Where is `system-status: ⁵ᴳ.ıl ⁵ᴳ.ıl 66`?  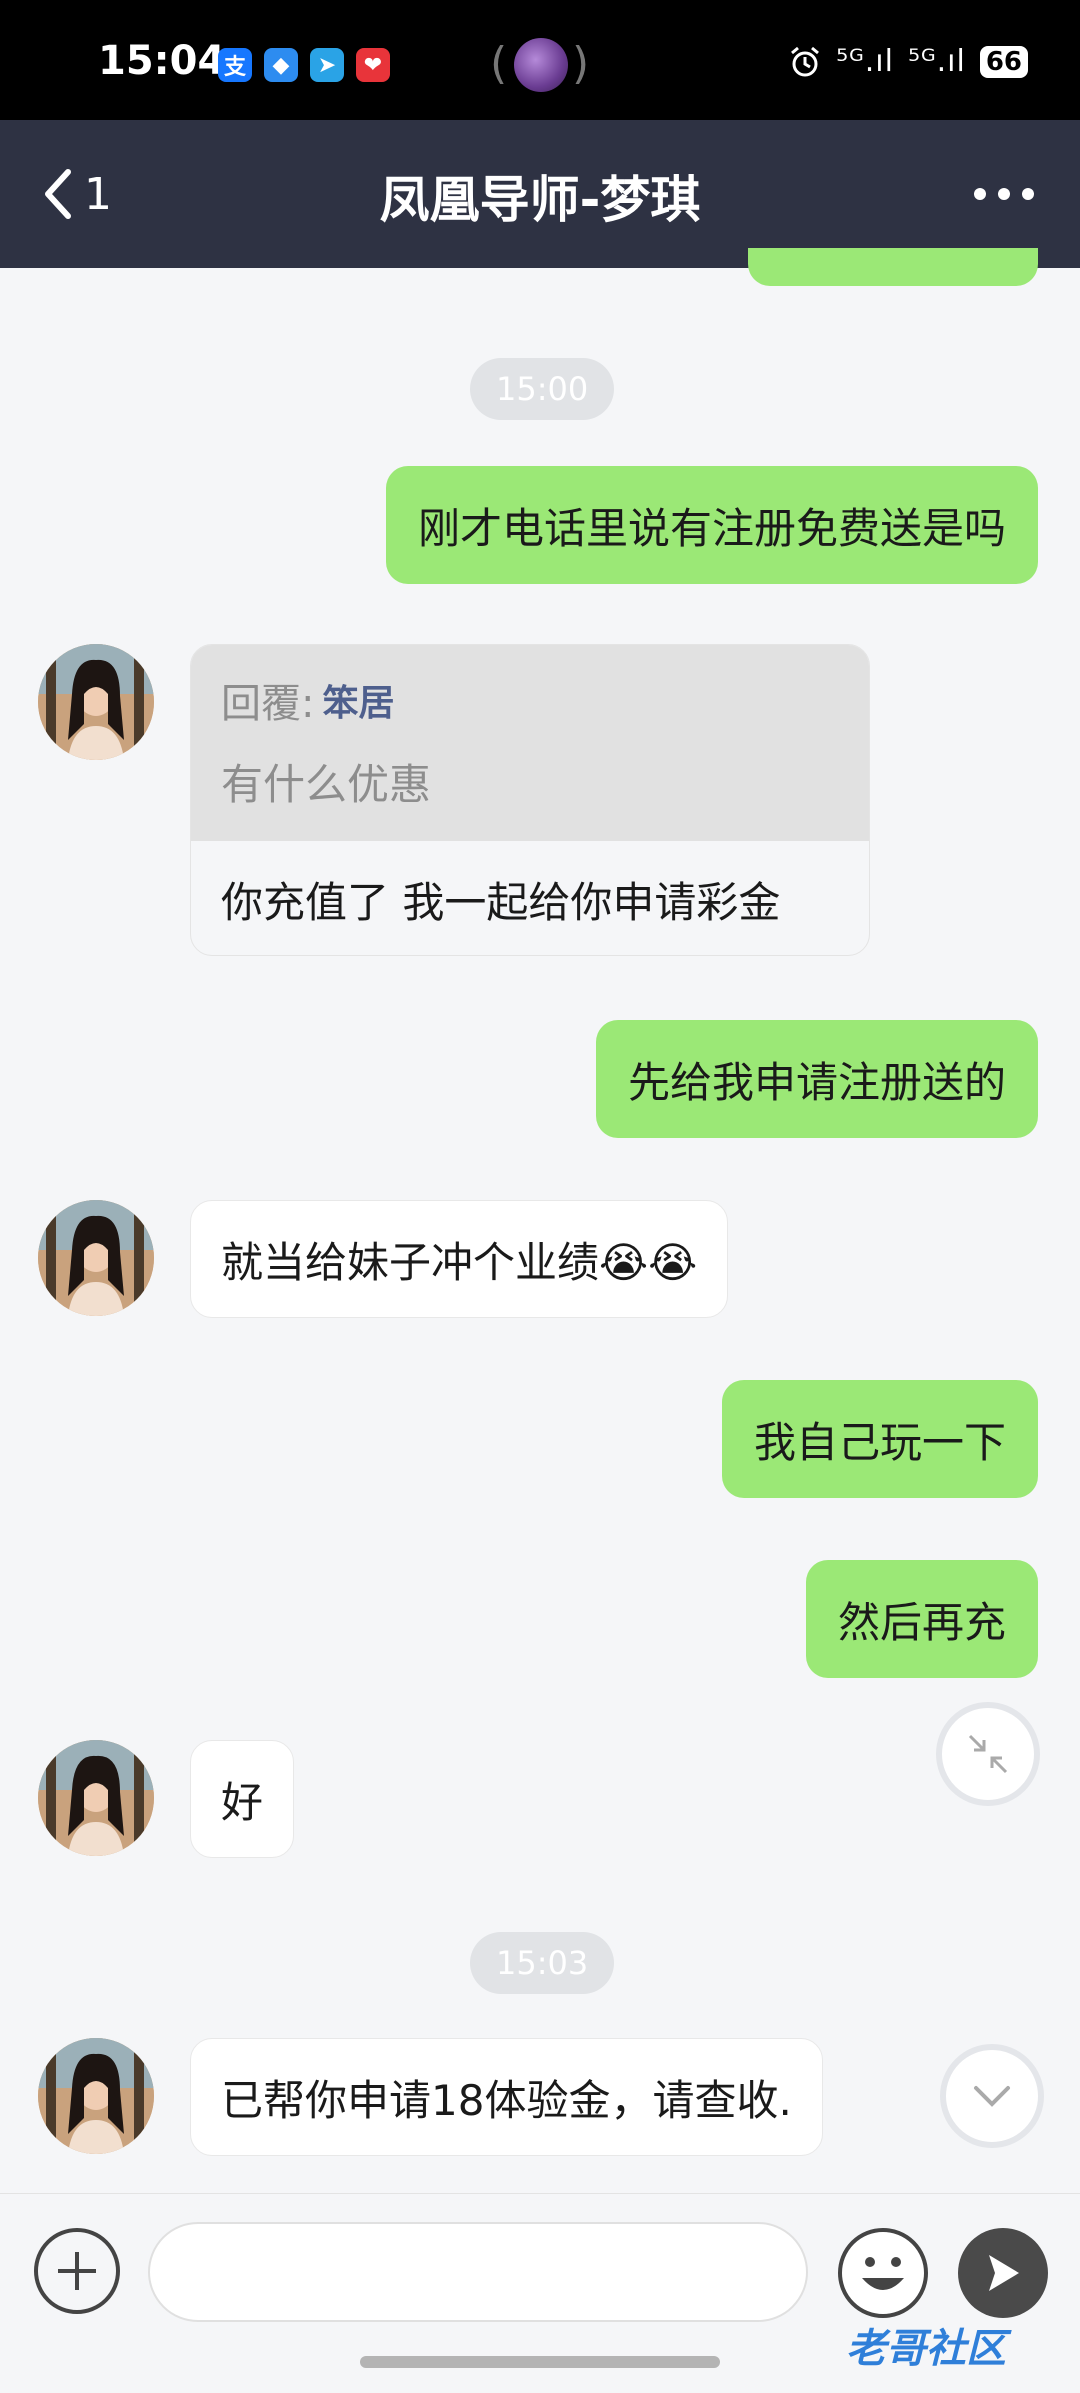
system-status: ⁵ᴳ.ıl ⁵ᴳ.ıl 66 is located at coordinates (908, 61).